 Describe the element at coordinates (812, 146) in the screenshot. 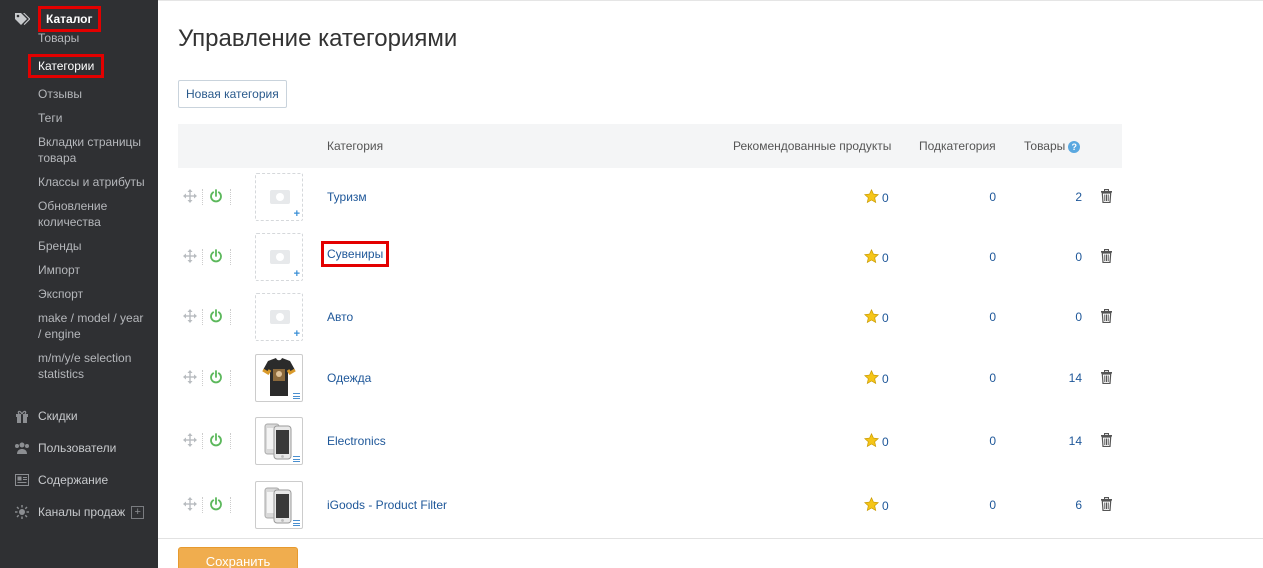

I see `header-recommended: Рекомендованные продукты` at that location.